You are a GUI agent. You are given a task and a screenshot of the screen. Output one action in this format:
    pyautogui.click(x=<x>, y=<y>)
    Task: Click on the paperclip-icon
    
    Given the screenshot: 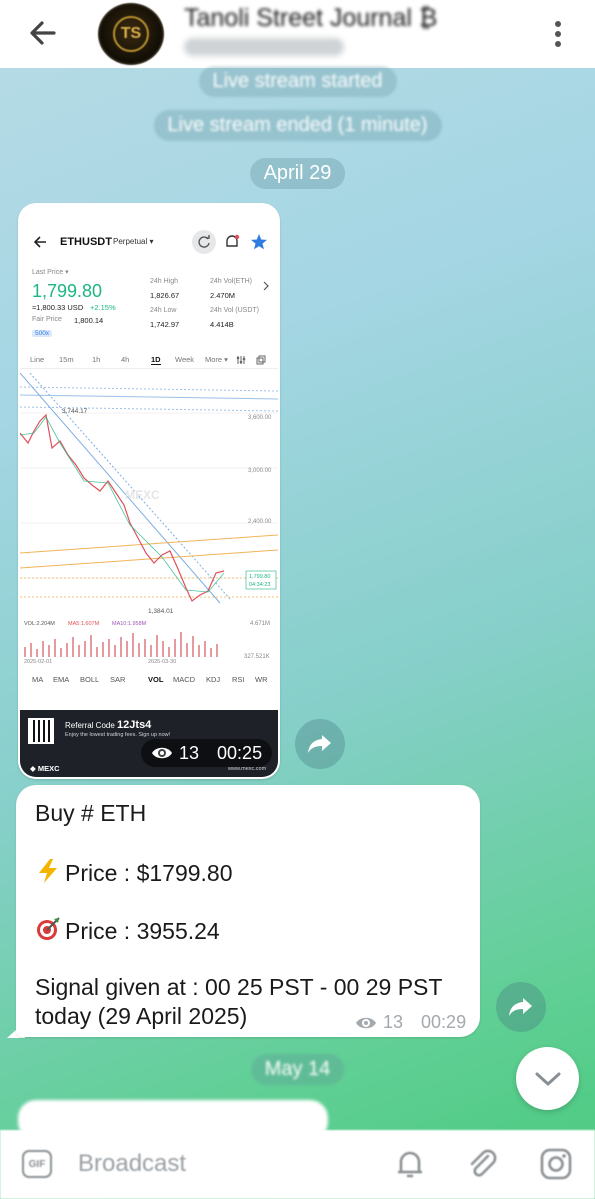 What is the action you would take?
    pyautogui.click(x=482, y=1164)
    